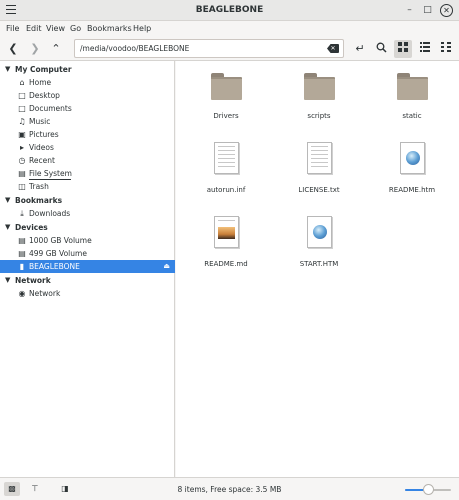 The image size is (459, 500). Describe the element at coordinates (446, 49) in the screenshot. I see `compact-view-icon` at that location.